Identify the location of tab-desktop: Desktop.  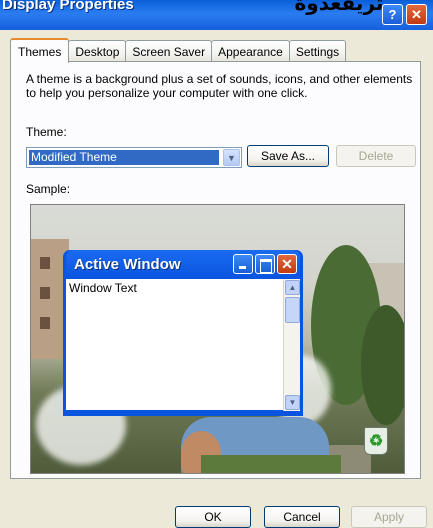
(97, 51).